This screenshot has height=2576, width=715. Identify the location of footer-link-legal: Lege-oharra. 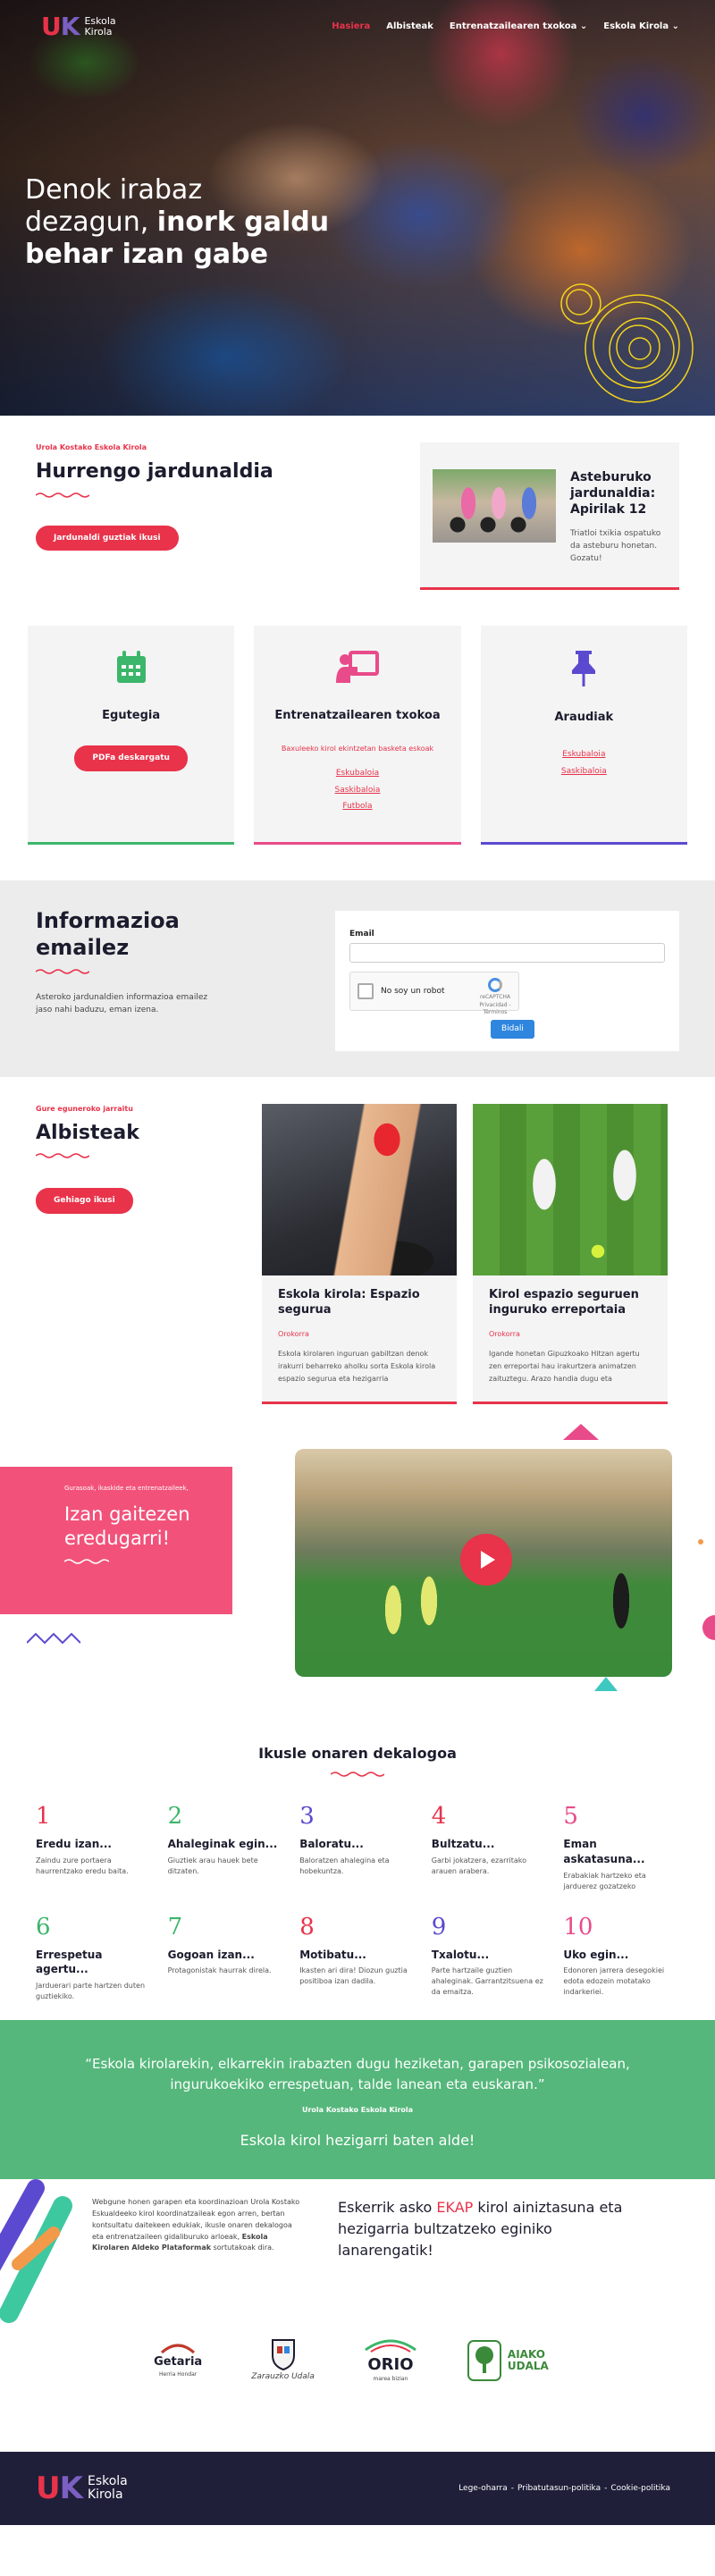
(483, 2489).